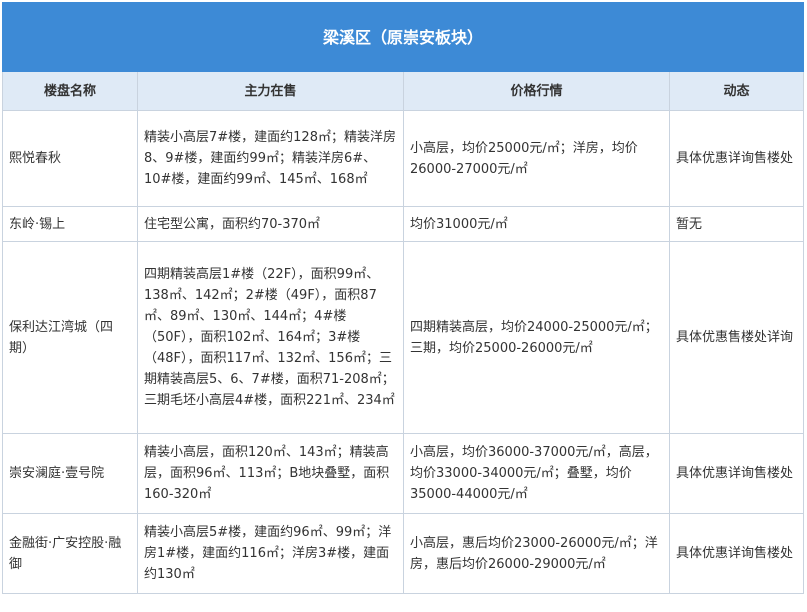  Describe the element at coordinates (736, 337) in the screenshot. I see `cell-status: 具体优惠售楼处详询` at that location.